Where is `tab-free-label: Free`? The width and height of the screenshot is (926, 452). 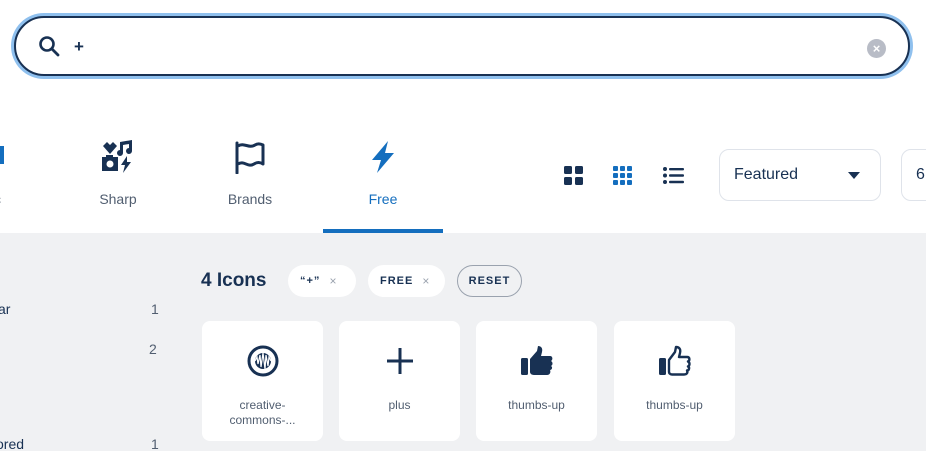 tab-free-label: Free is located at coordinates (383, 199).